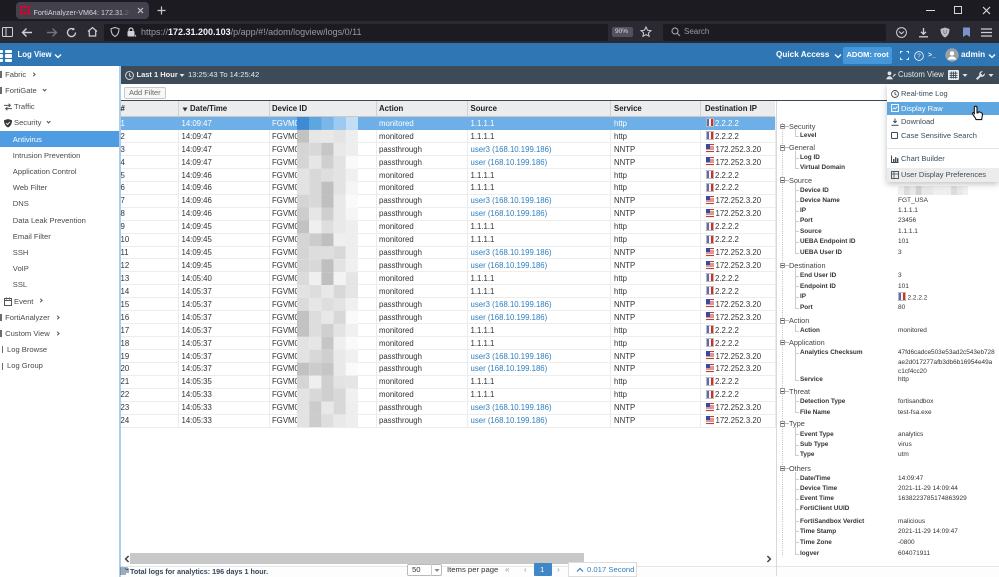 The height and width of the screenshot is (577, 999). Describe the element at coordinates (945, 33) in the screenshot. I see `svg-text: U` at that location.